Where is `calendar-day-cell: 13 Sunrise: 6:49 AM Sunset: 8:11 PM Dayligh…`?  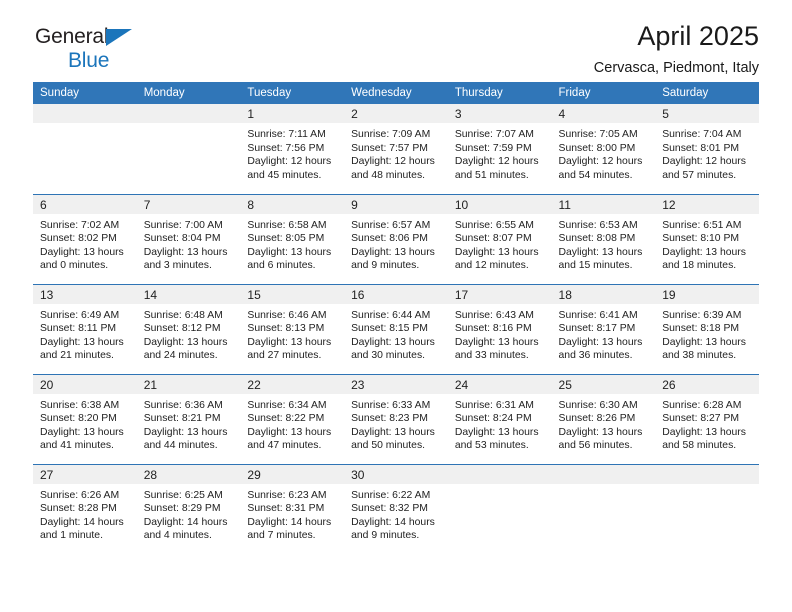 calendar-day-cell: 13 Sunrise: 6:49 AM Sunset: 8:11 PM Dayligh… is located at coordinates (85, 328).